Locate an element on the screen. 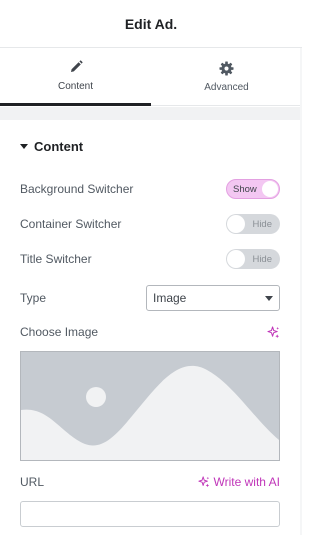 The height and width of the screenshot is (535, 320). type-row: Type Image is located at coordinates (150, 298).